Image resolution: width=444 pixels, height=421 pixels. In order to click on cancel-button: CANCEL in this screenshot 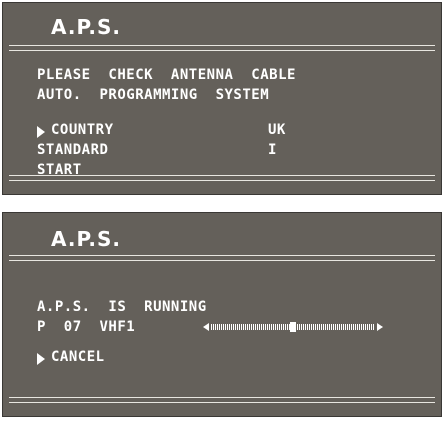, I will do `click(78, 357)`.